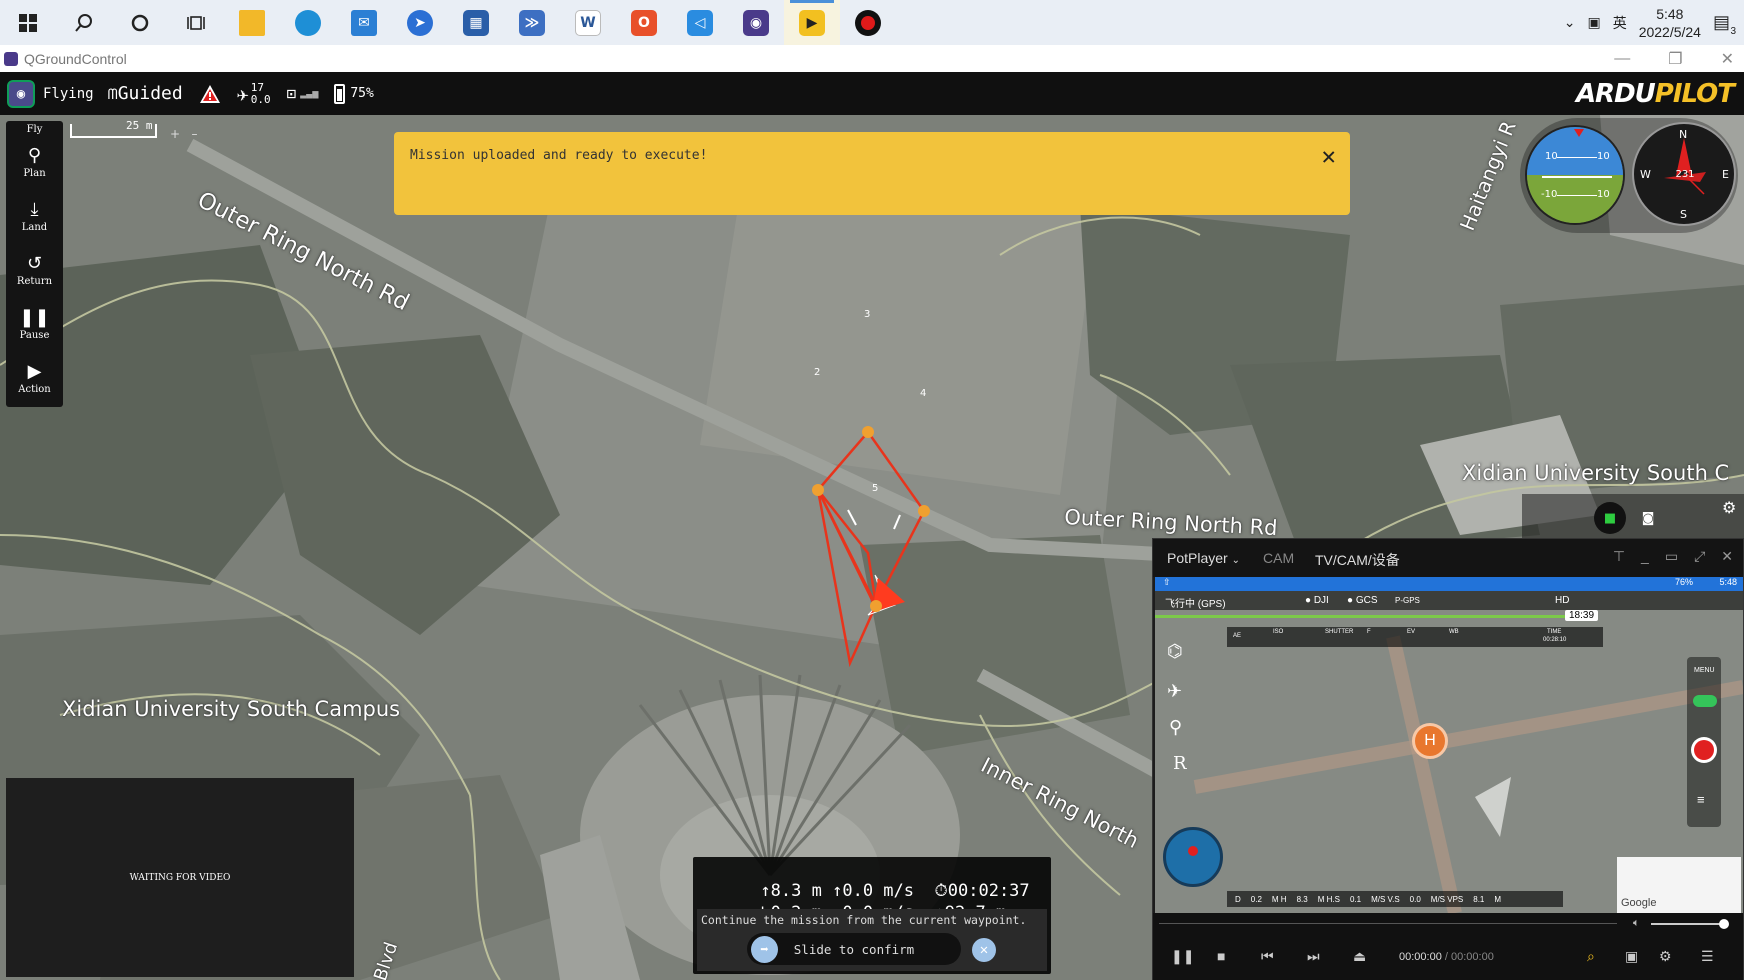 The image size is (1744, 980). I want to click on camera-controls: ■ ◙ ⚙, so click(1633, 516).